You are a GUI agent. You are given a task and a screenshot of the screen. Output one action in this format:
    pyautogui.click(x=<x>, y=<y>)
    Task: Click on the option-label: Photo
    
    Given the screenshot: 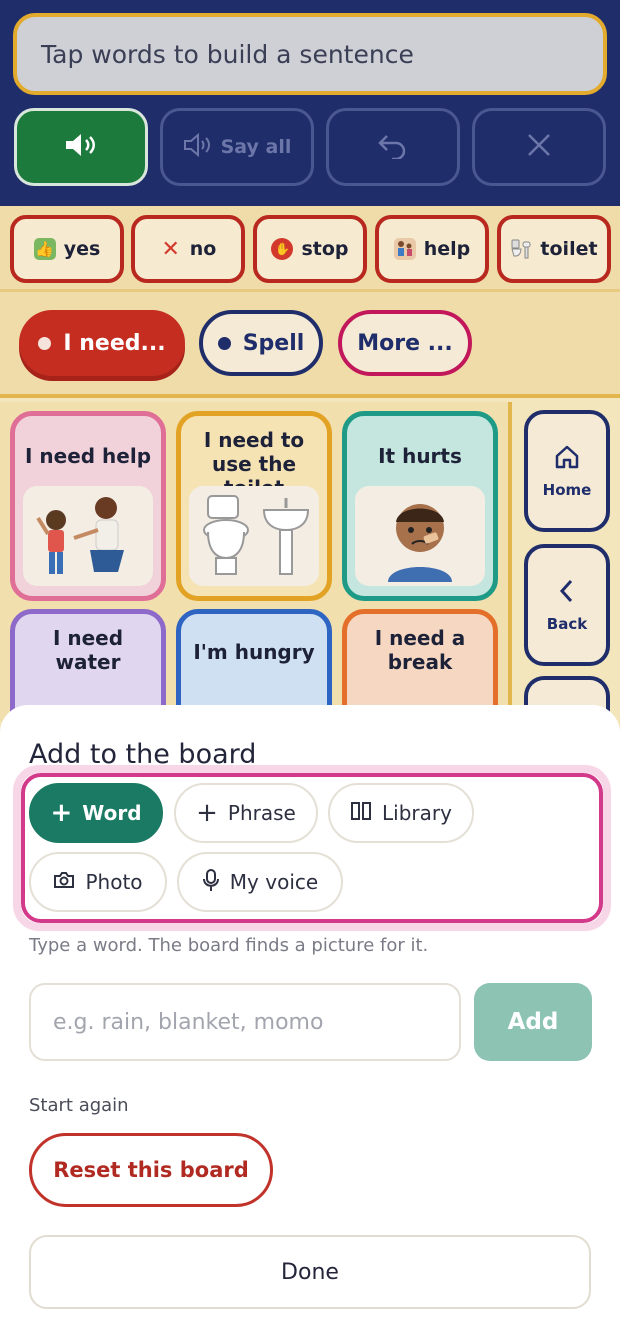 What is the action you would take?
    pyautogui.click(x=114, y=882)
    